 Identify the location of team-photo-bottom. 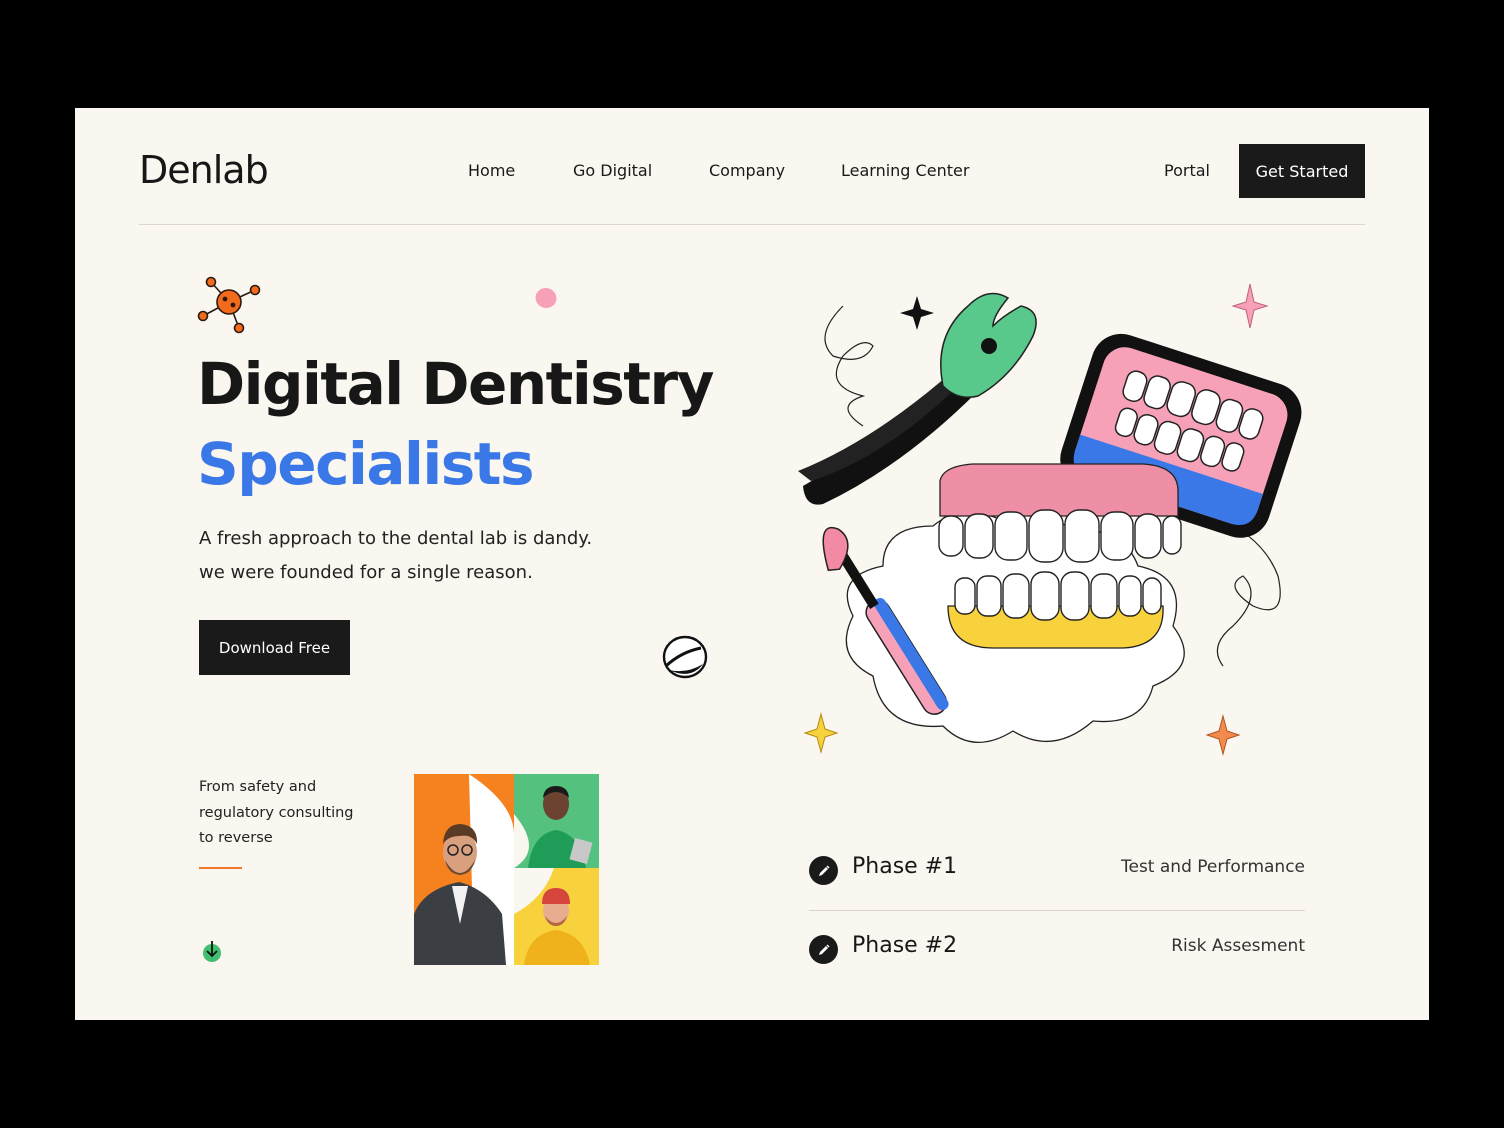
(556, 916).